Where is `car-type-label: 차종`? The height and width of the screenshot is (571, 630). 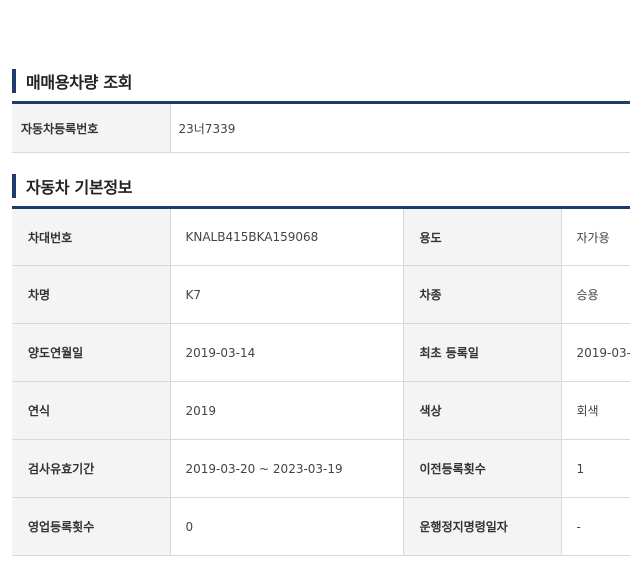
car-type-label: 차종 is located at coordinates (481, 294).